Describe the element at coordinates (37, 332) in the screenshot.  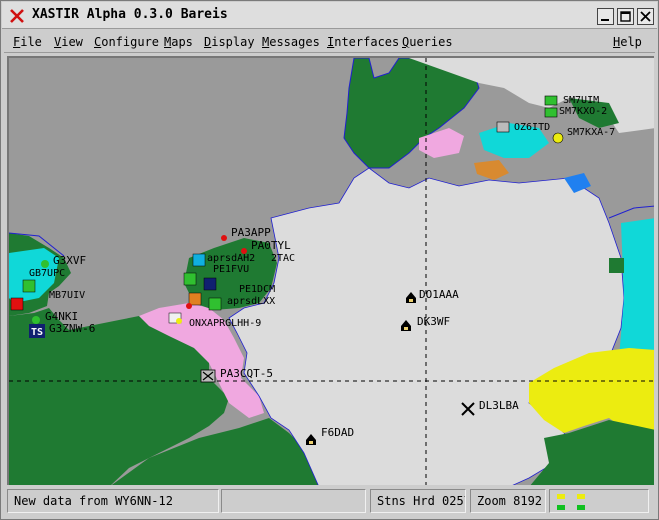
I see `ts-icon-text: TS` at that location.